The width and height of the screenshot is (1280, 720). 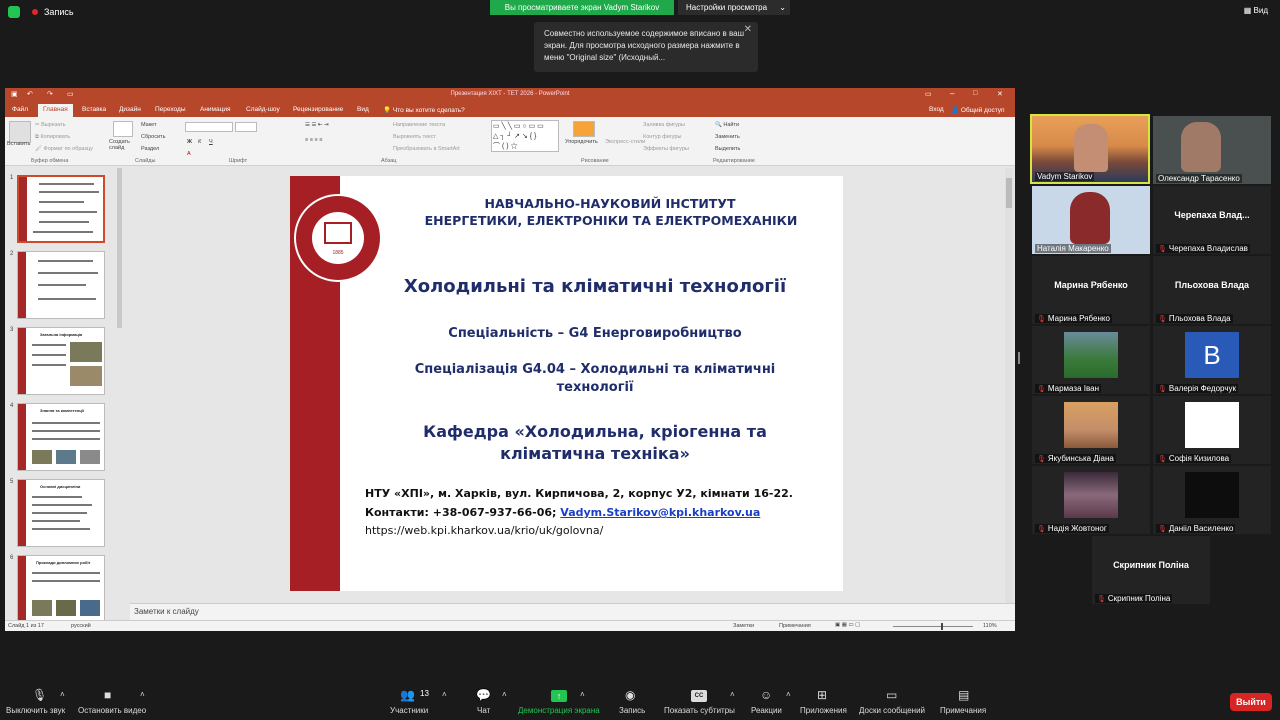 What do you see at coordinates (1090, 149) in the screenshot?
I see `participant-tile-vadym: Vadym Starikov` at bounding box center [1090, 149].